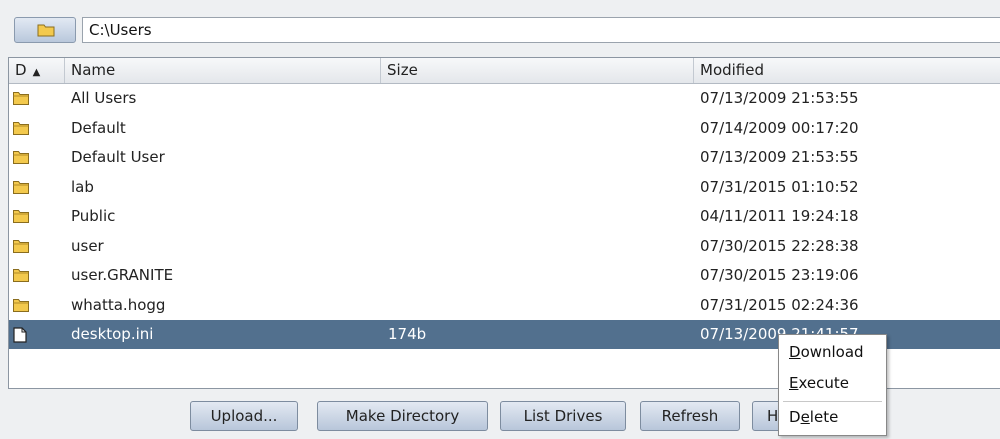 The width and height of the screenshot is (1000, 439). What do you see at coordinates (118, 157) in the screenshot?
I see `row-name: Default User` at bounding box center [118, 157].